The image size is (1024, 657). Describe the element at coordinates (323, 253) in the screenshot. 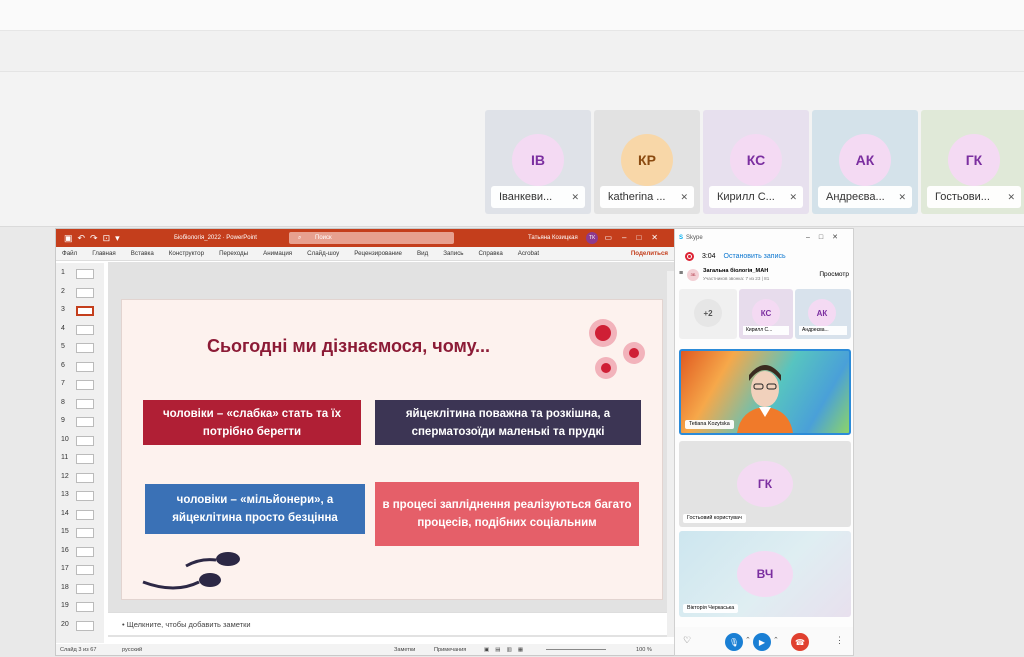

I see `ribbon-tab: Слайд-шоу` at that location.